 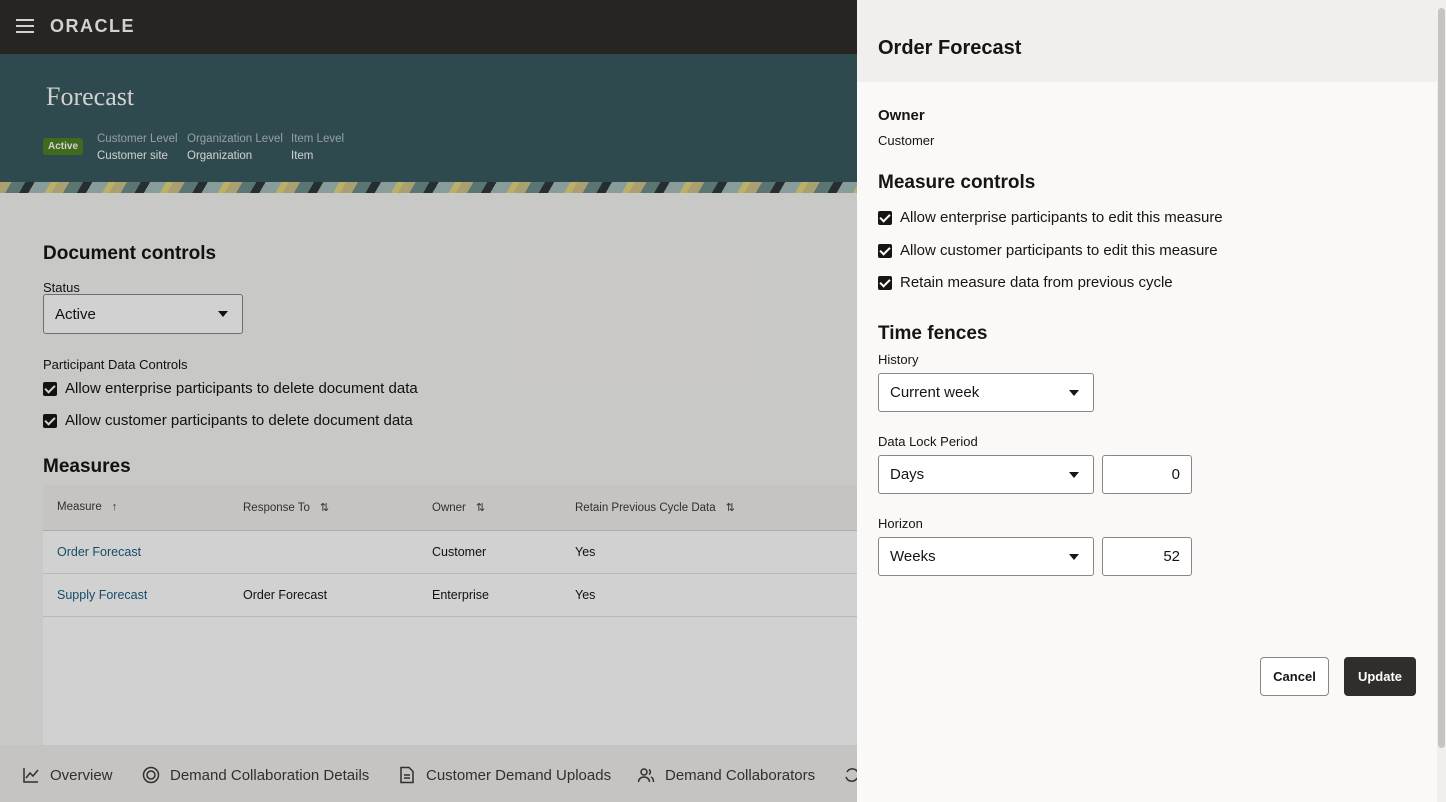 What do you see at coordinates (907, 474) in the screenshot?
I see `data-lock-unit-value: Days` at bounding box center [907, 474].